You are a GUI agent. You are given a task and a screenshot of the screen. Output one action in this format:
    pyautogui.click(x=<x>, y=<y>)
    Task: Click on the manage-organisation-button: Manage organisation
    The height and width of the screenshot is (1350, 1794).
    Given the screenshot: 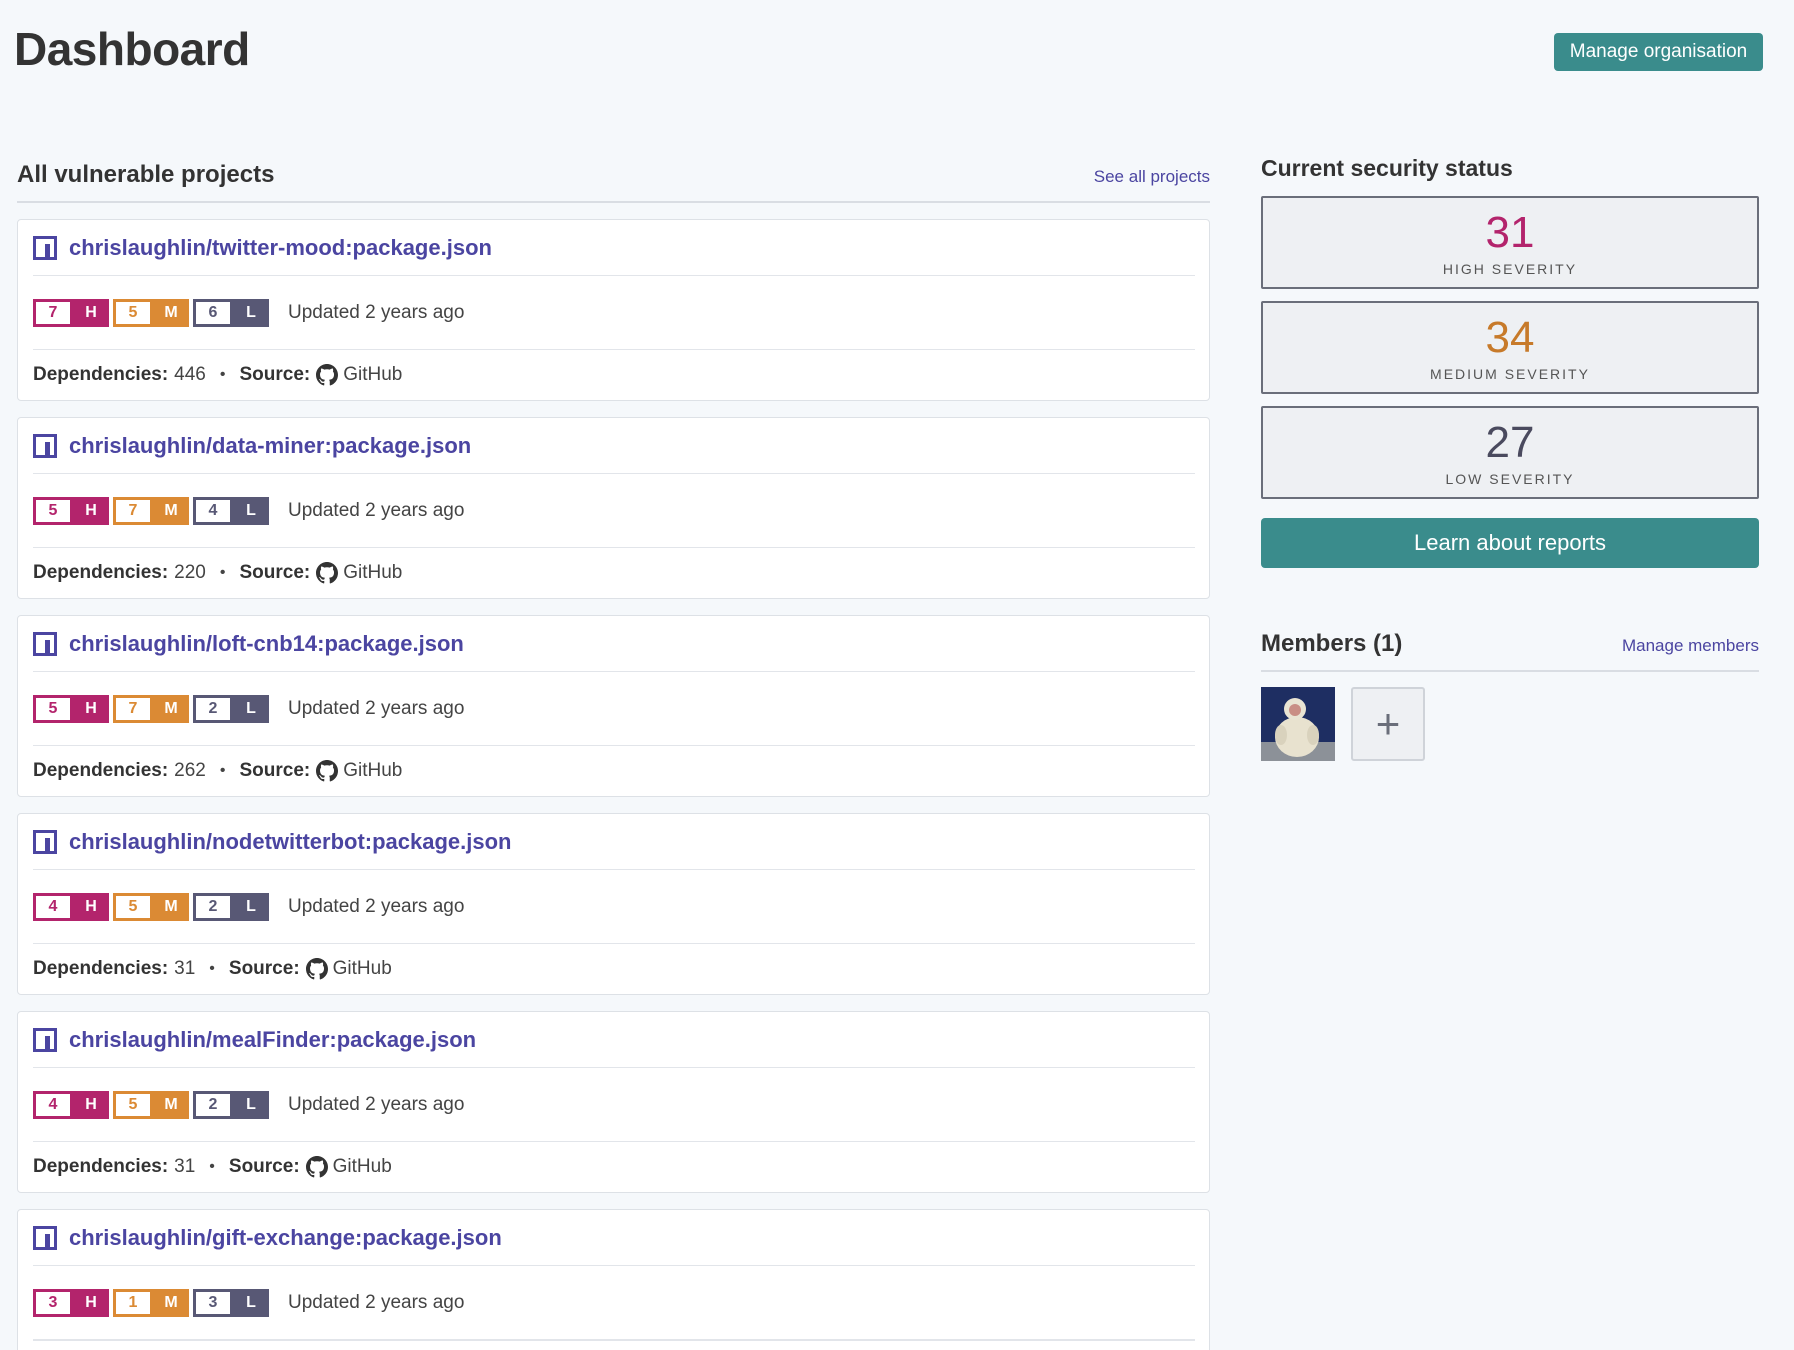 What is the action you would take?
    pyautogui.click(x=1658, y=52)
    